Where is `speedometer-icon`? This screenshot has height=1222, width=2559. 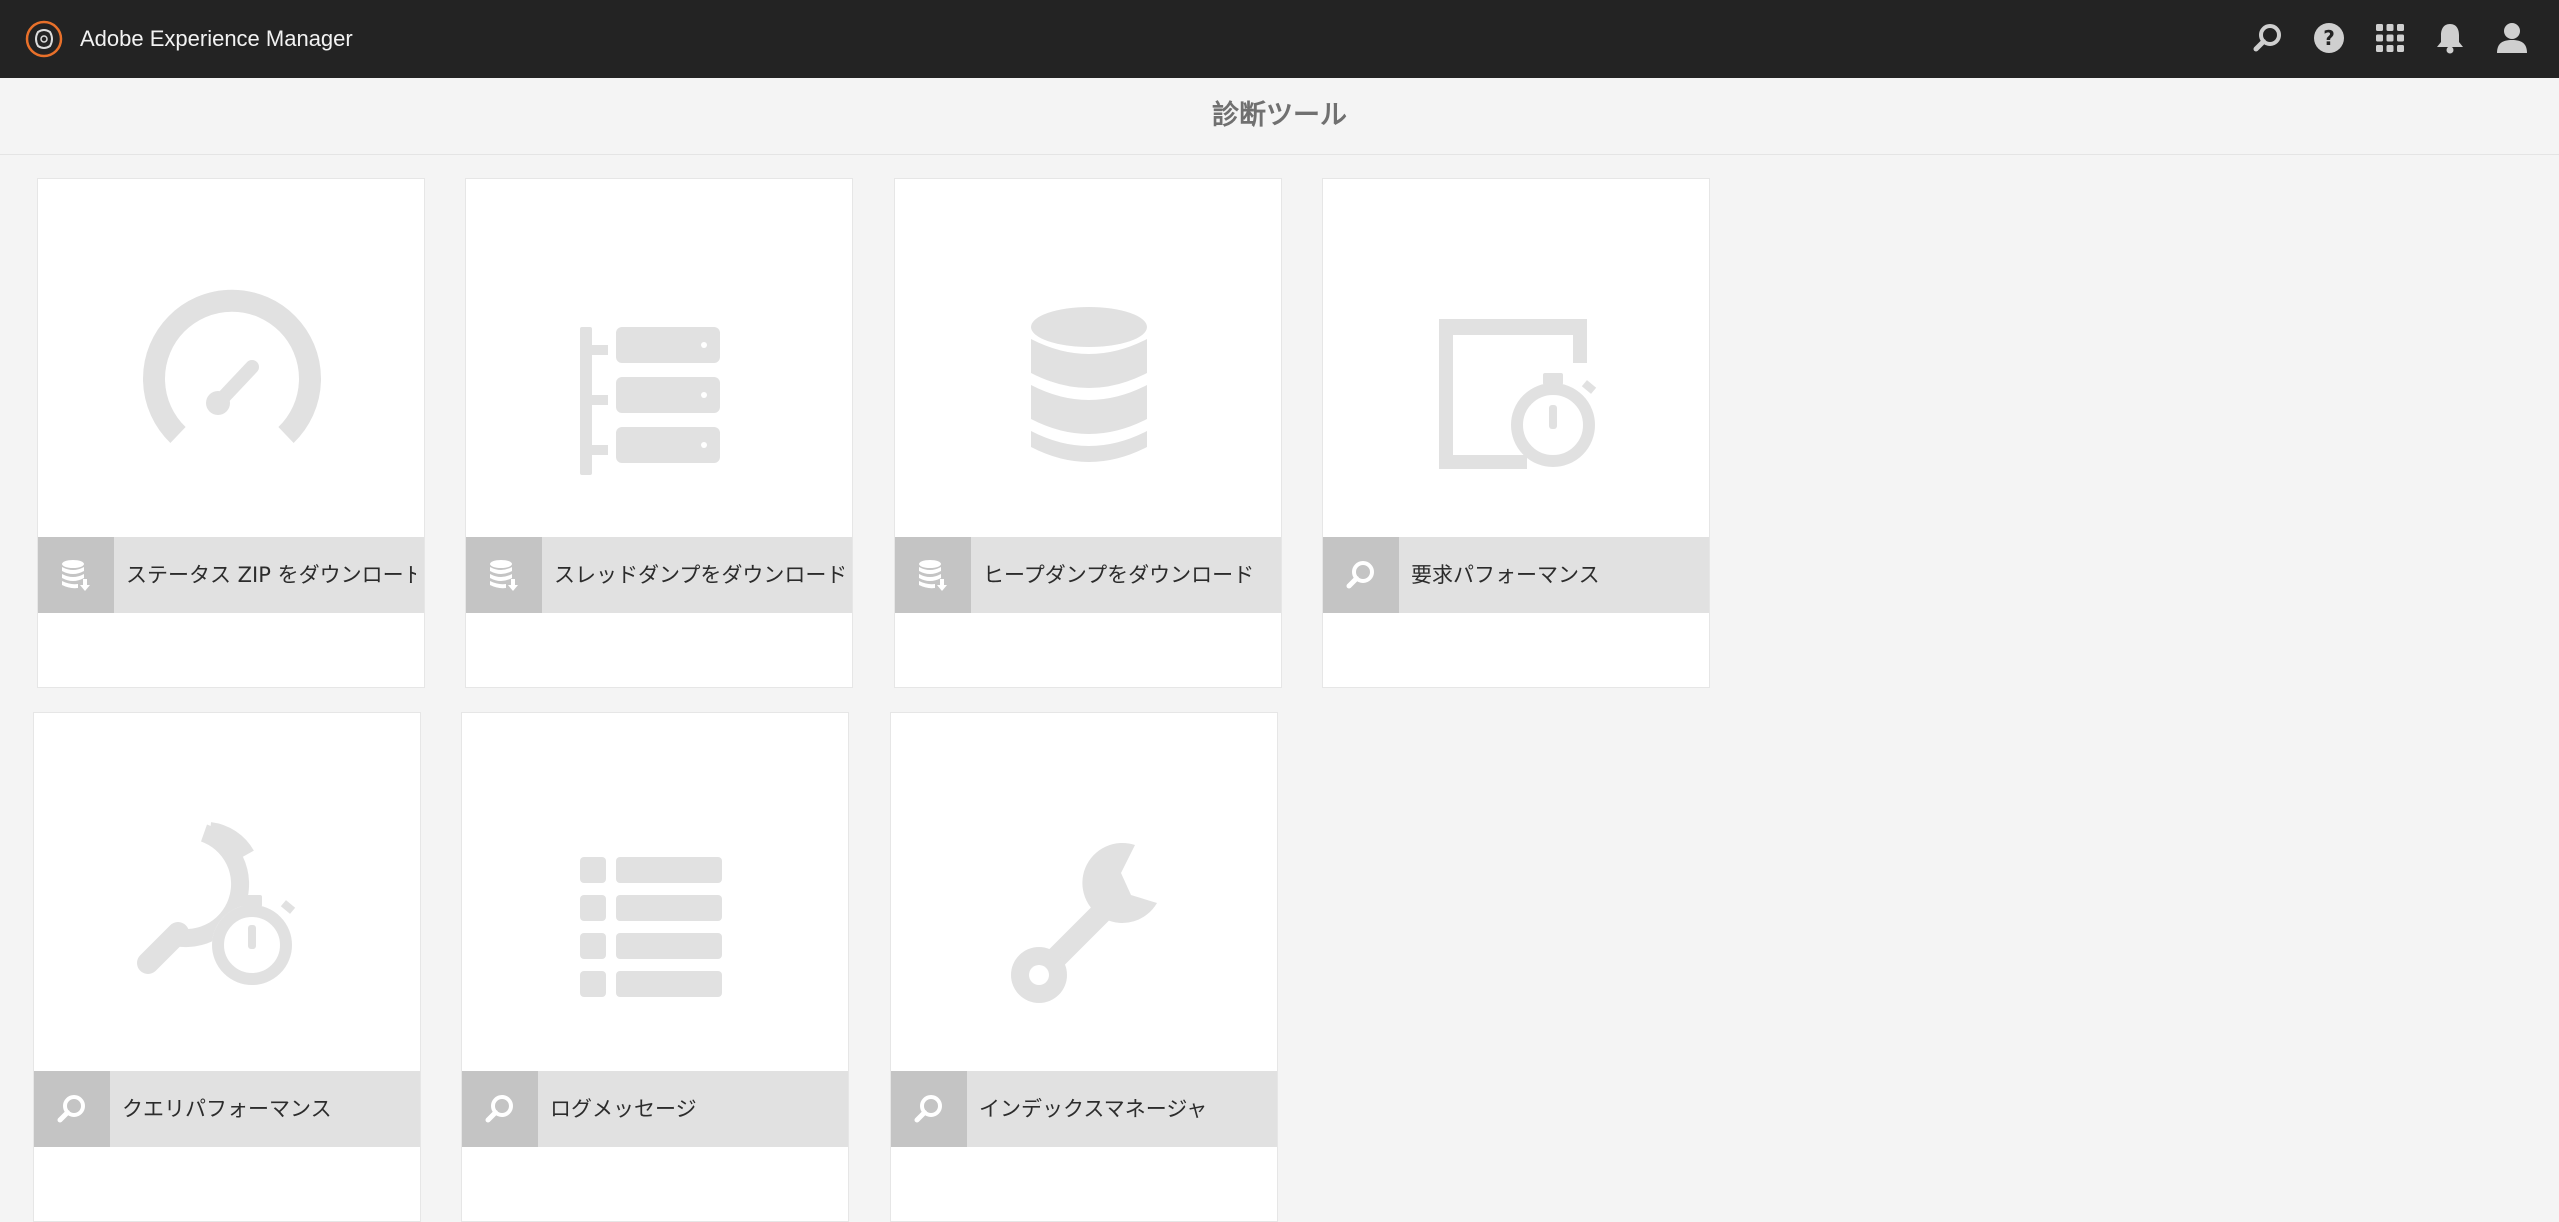
speedometer-icon is located at coordinates (232, 366).